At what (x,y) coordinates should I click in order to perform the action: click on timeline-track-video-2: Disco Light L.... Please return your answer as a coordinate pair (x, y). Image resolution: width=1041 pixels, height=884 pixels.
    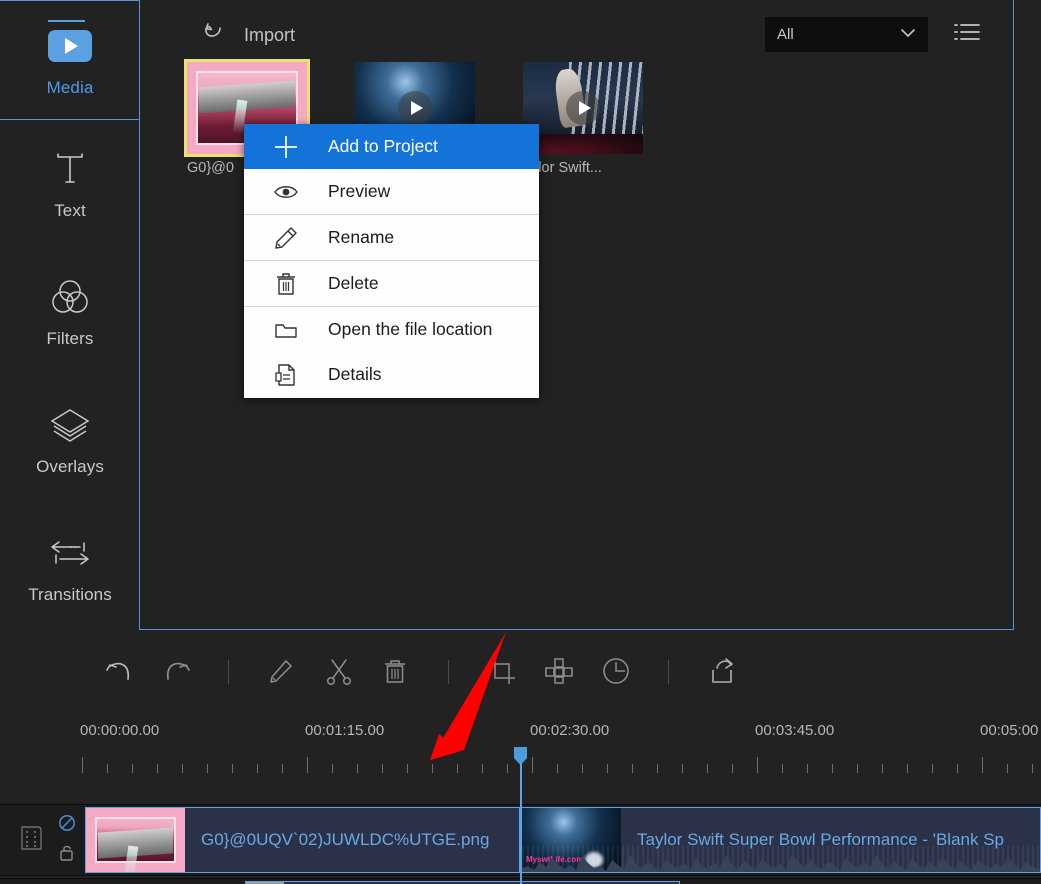
    Looking at the image, I should click on (520, 881).